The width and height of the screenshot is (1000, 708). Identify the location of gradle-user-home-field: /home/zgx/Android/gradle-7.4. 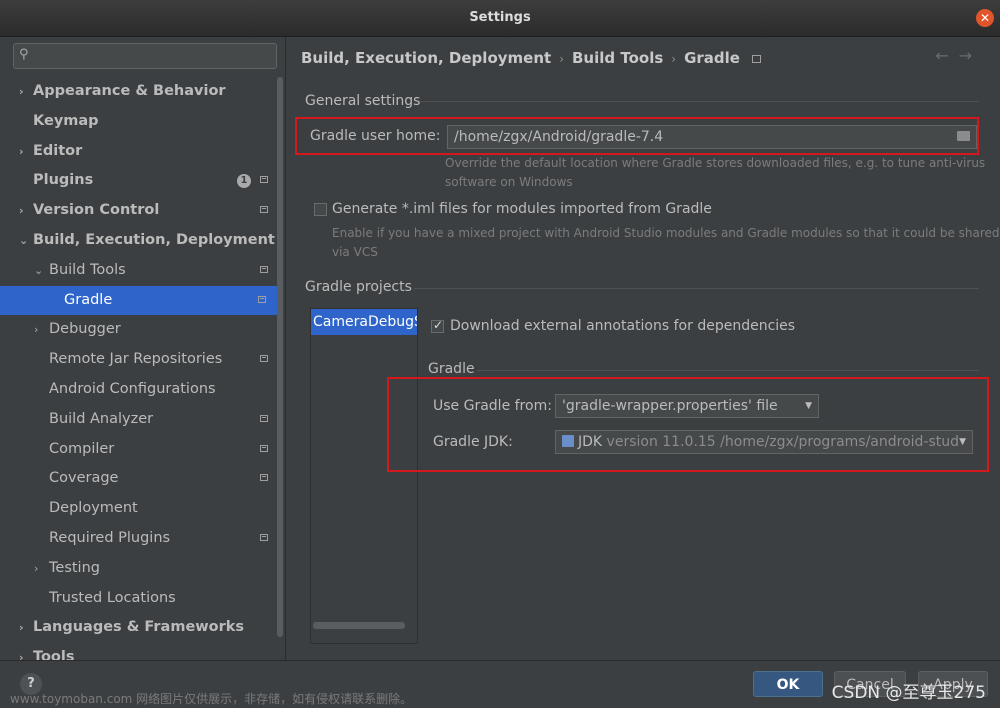
(712, 137).